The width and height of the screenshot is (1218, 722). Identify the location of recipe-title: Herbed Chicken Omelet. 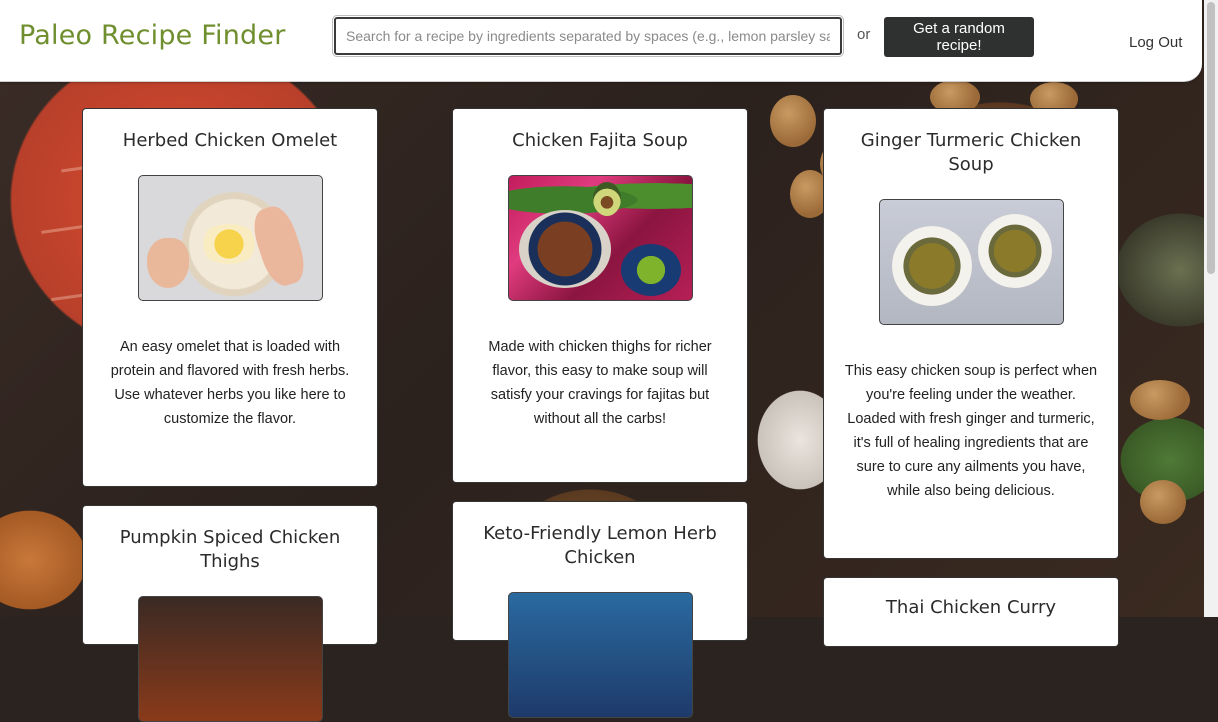
(230, 141).